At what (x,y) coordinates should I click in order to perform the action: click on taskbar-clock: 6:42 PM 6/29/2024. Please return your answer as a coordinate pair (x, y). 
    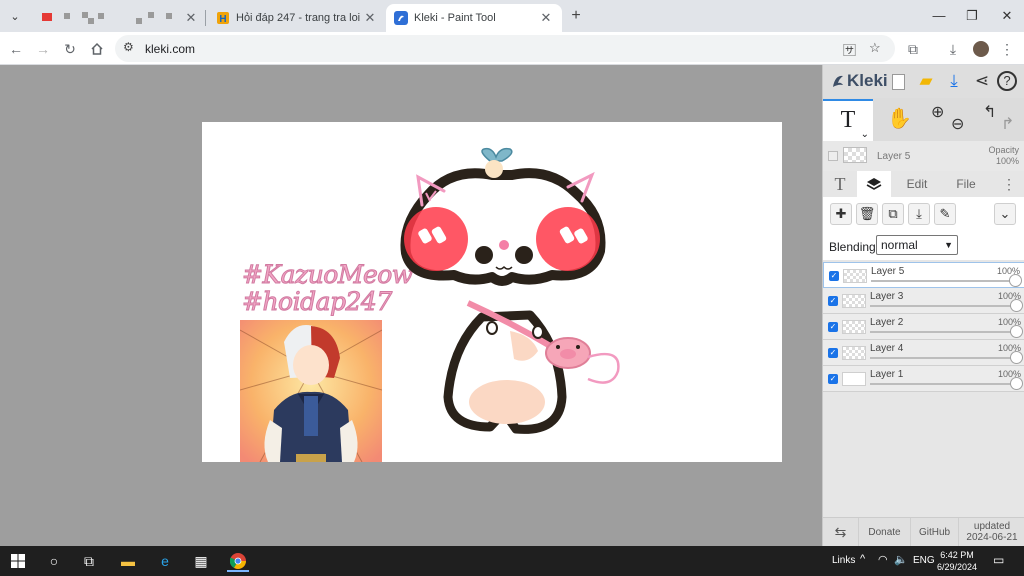
    Looking at the image, I should click on (957, 561).